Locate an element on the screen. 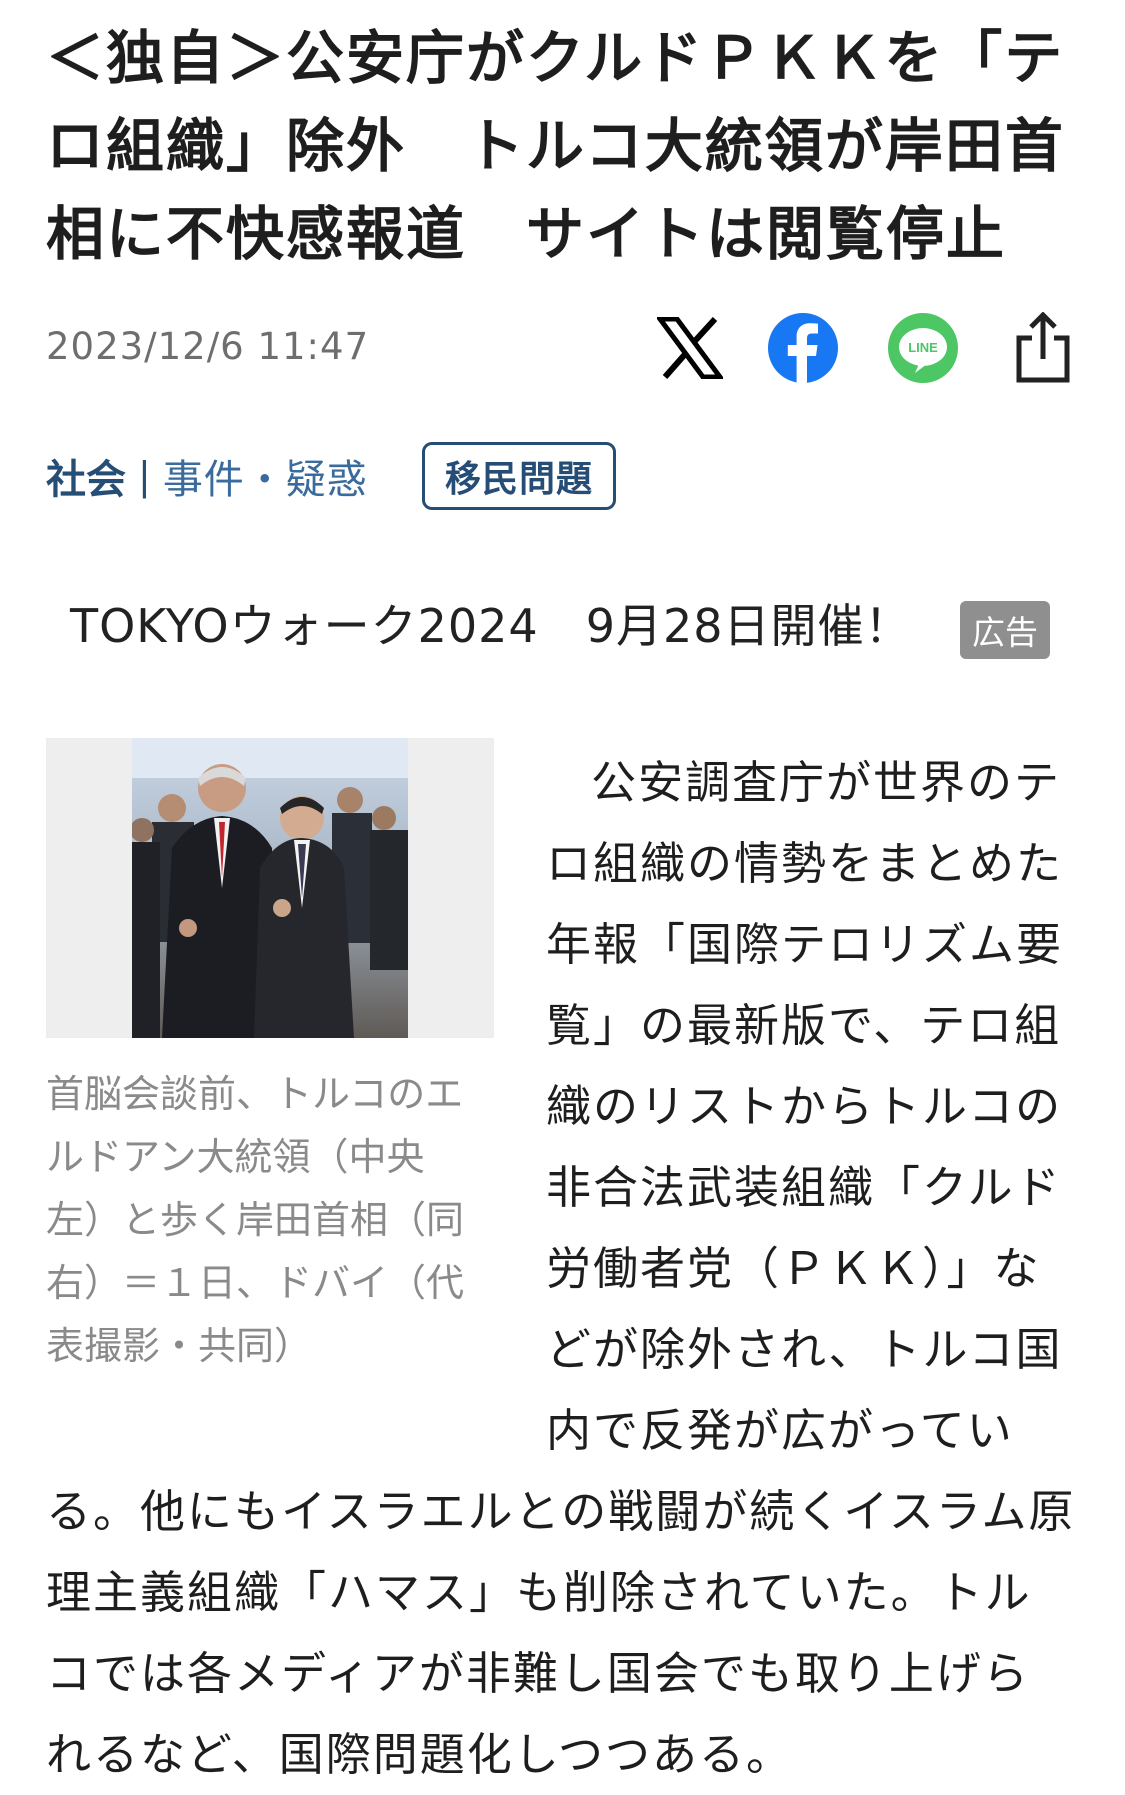 This screenshot has width=1125, height=1795. share-facebook-button is located at coordinates (803, 348).